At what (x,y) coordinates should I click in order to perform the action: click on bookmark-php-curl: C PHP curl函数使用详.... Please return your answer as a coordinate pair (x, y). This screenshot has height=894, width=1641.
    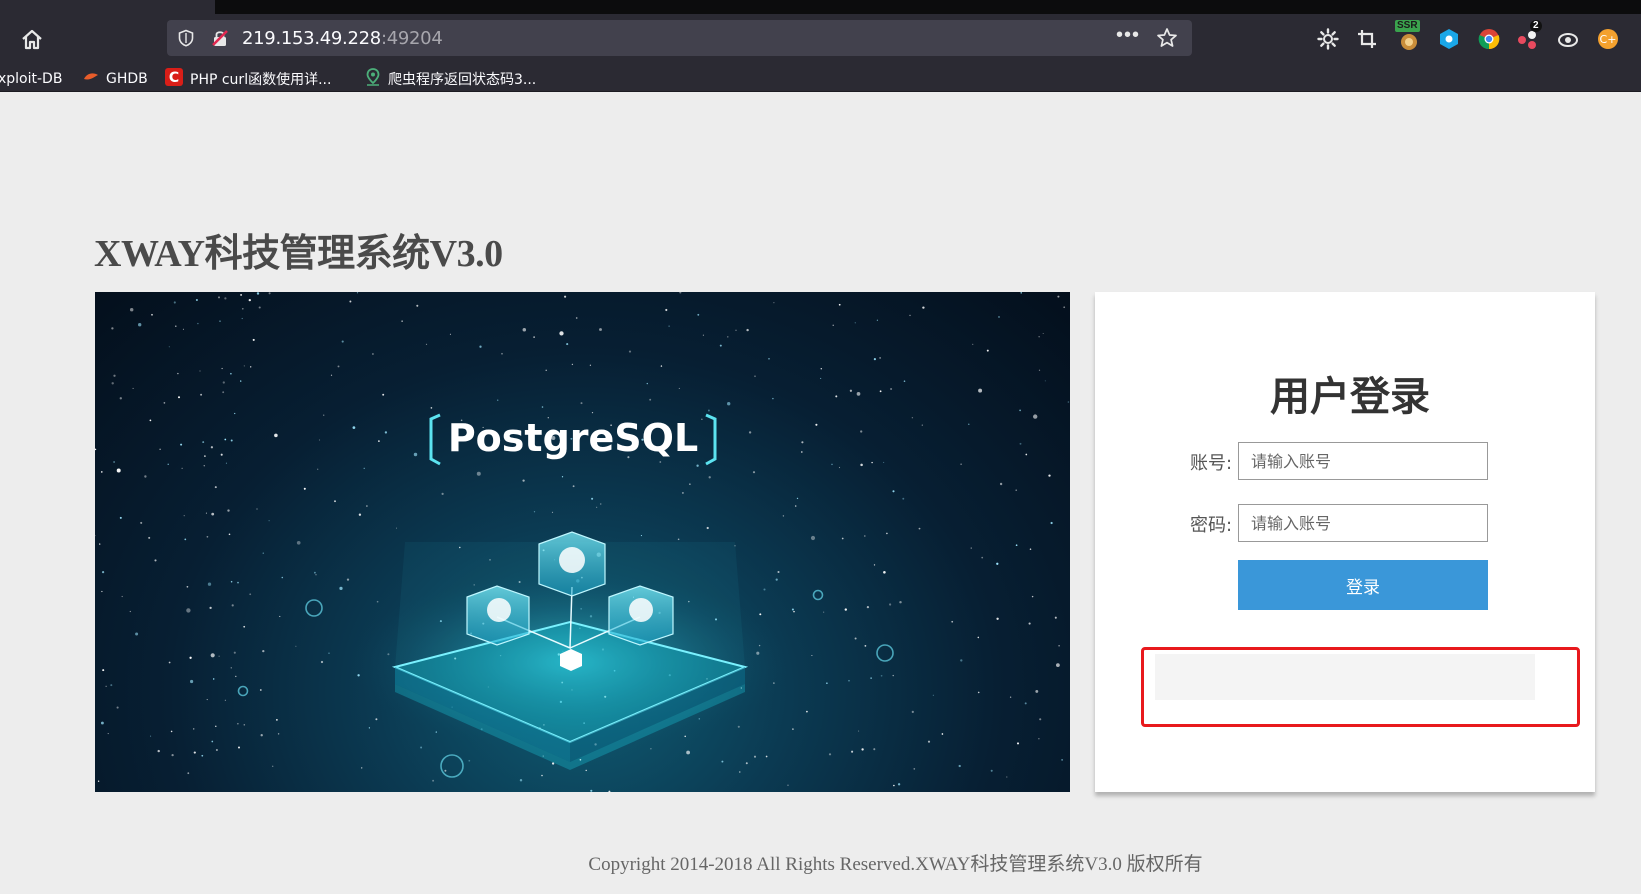
    Looking at the image, I should click on (248, 79).